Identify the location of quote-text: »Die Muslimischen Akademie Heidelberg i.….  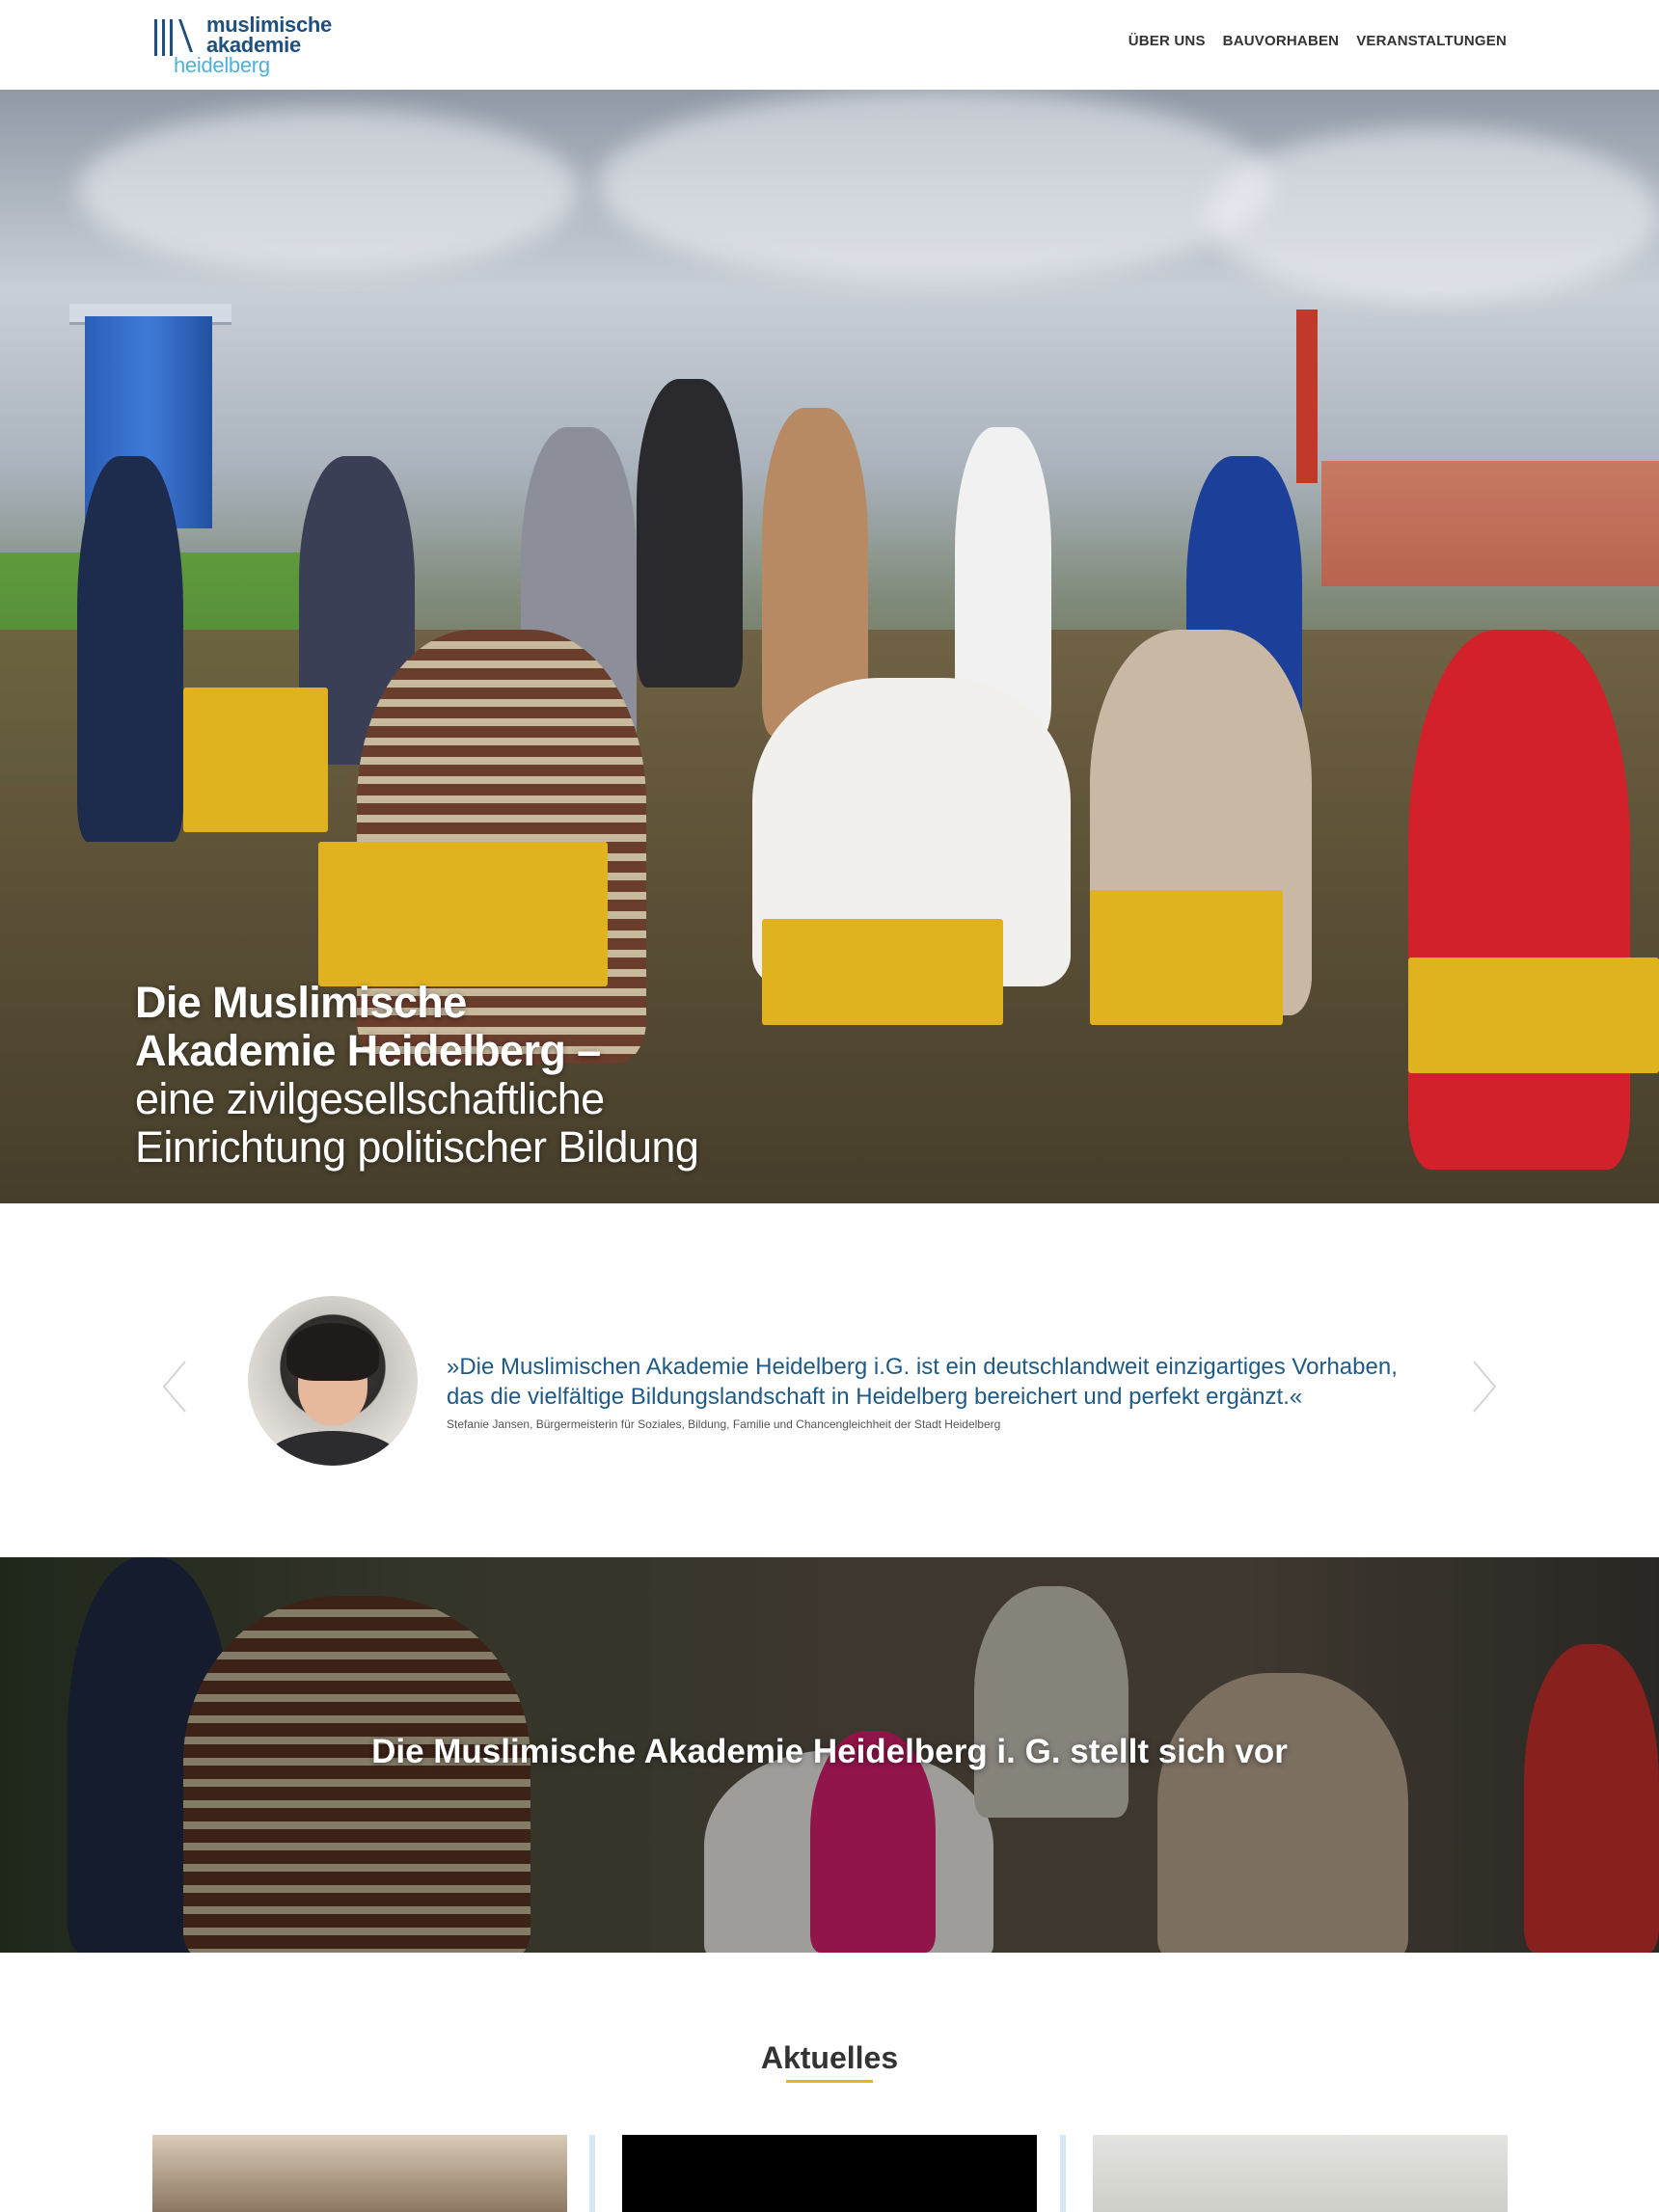
(922, 1382).